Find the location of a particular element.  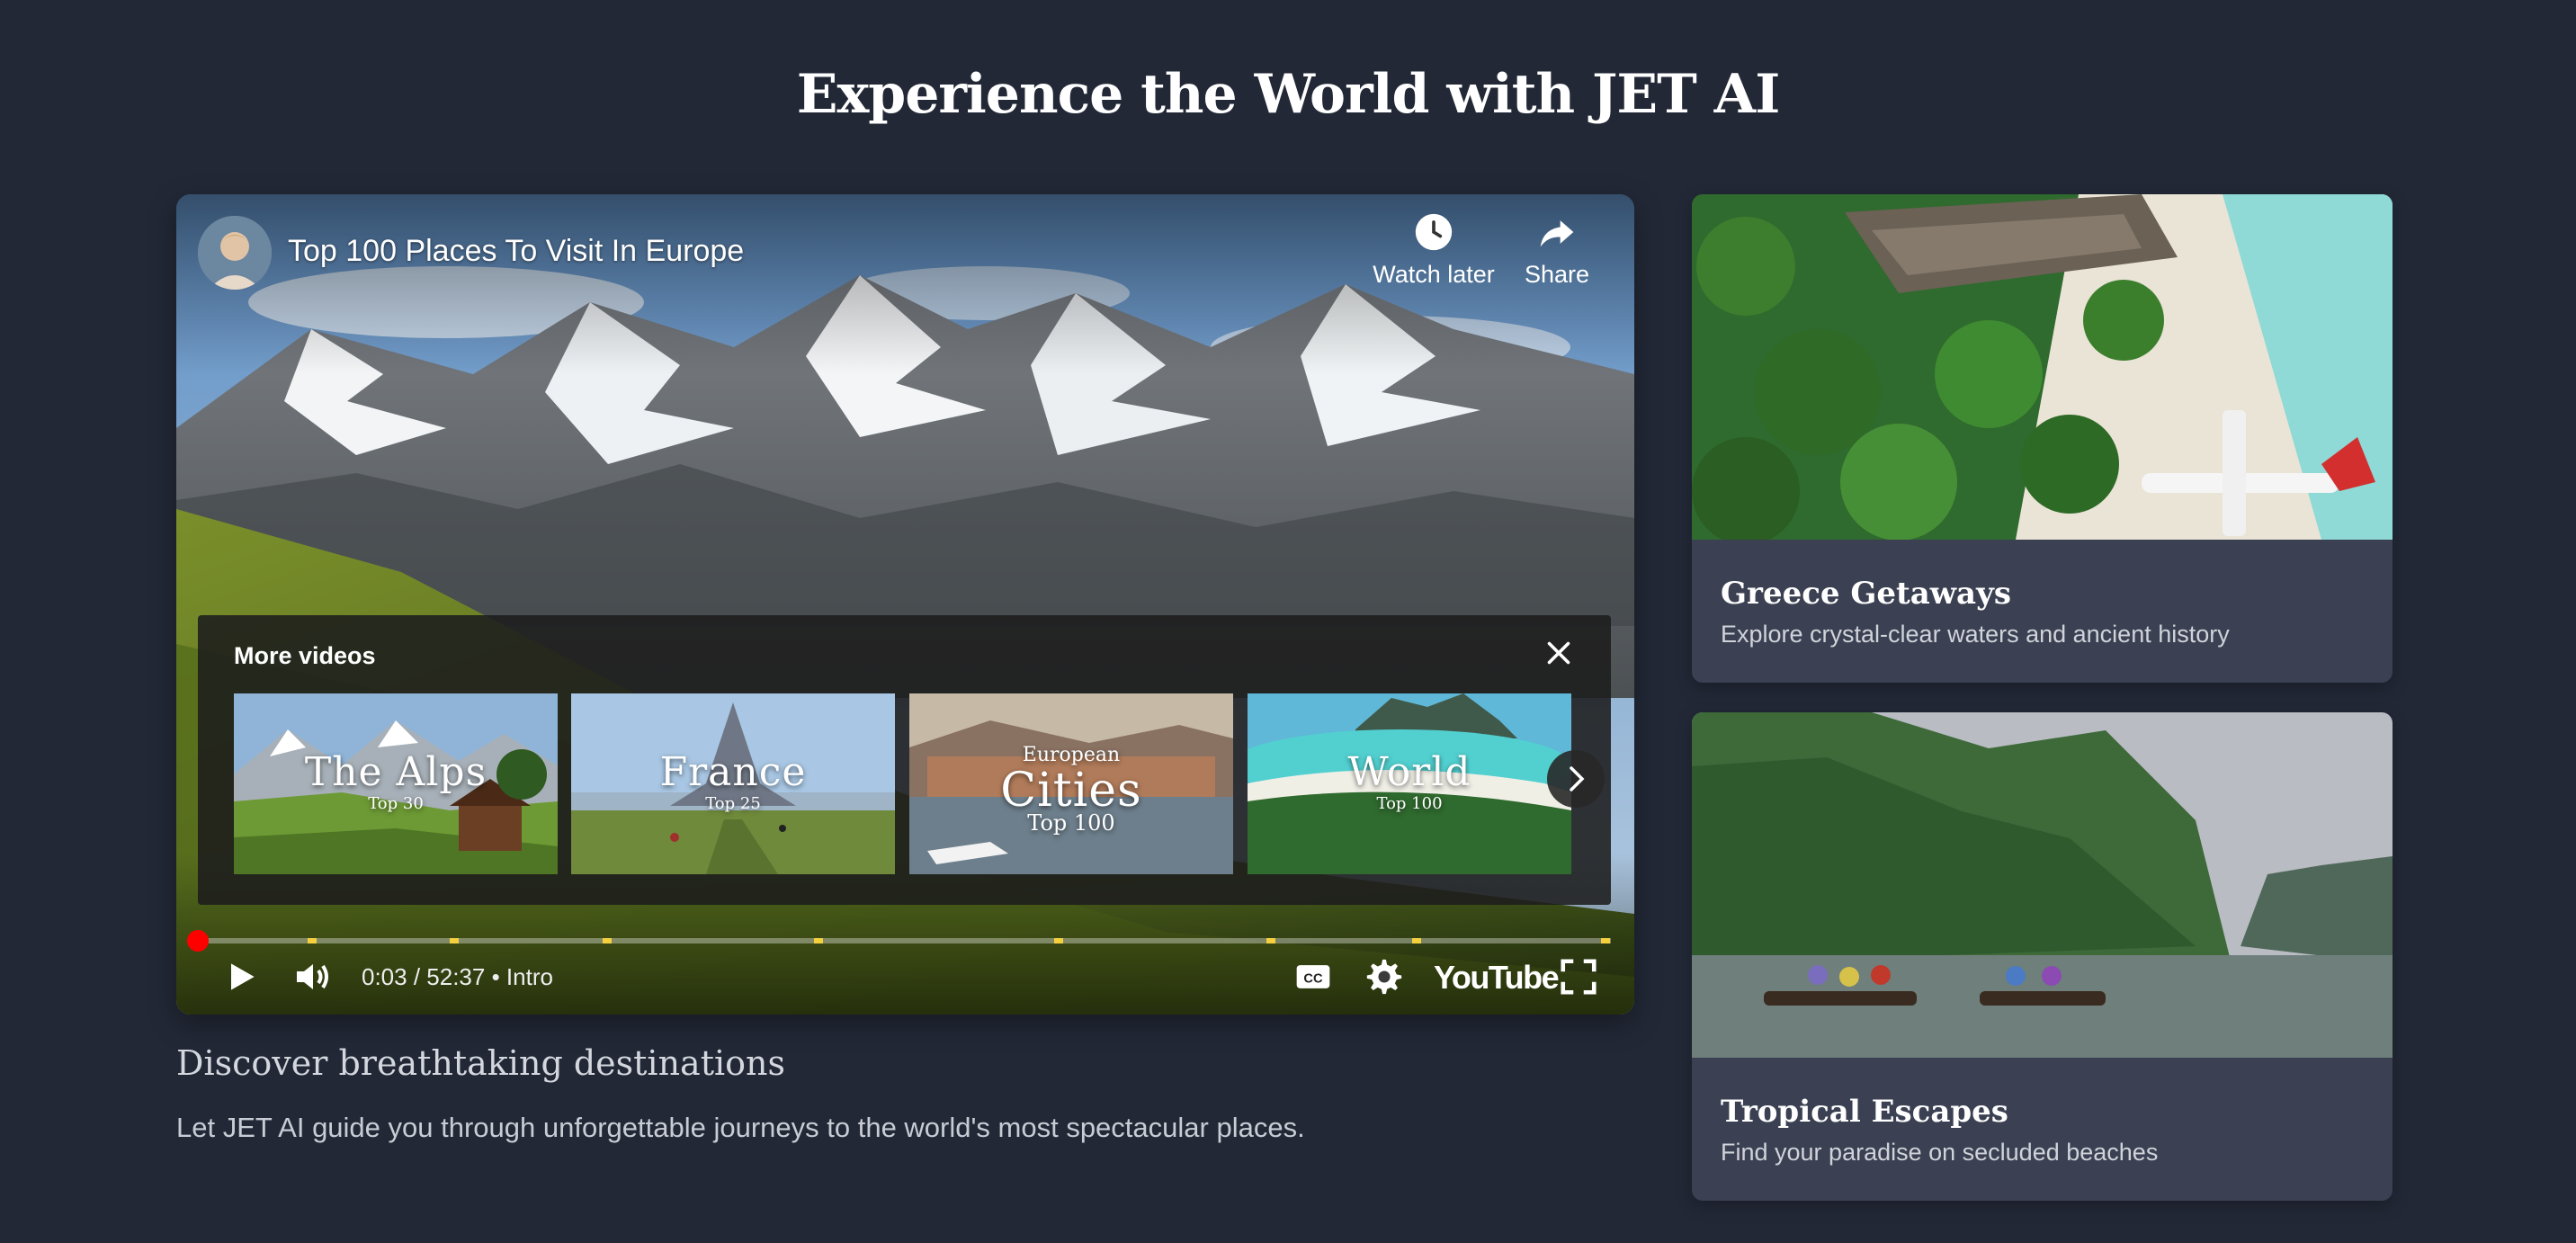

video-title: Top 100 Places To Visit In Europe is located at coordinates (516, 251).